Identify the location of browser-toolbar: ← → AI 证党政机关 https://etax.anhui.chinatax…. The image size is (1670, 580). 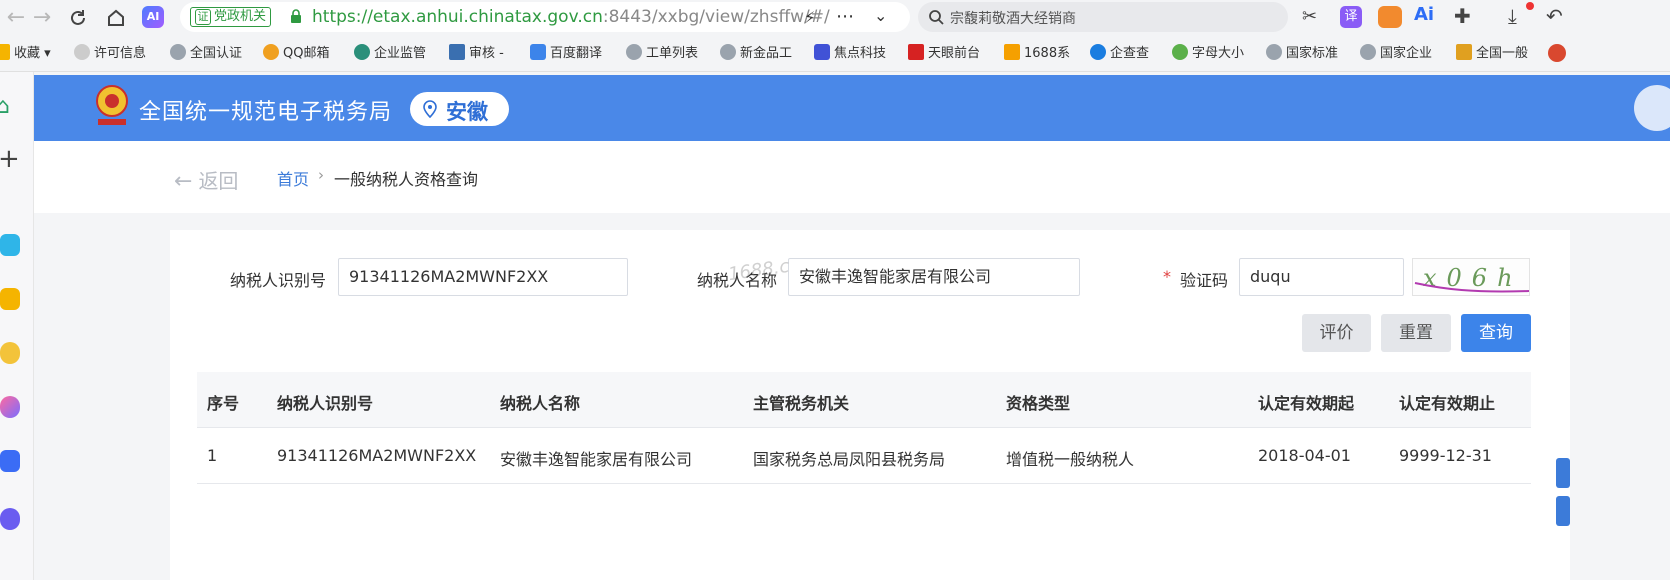
(835, 18).